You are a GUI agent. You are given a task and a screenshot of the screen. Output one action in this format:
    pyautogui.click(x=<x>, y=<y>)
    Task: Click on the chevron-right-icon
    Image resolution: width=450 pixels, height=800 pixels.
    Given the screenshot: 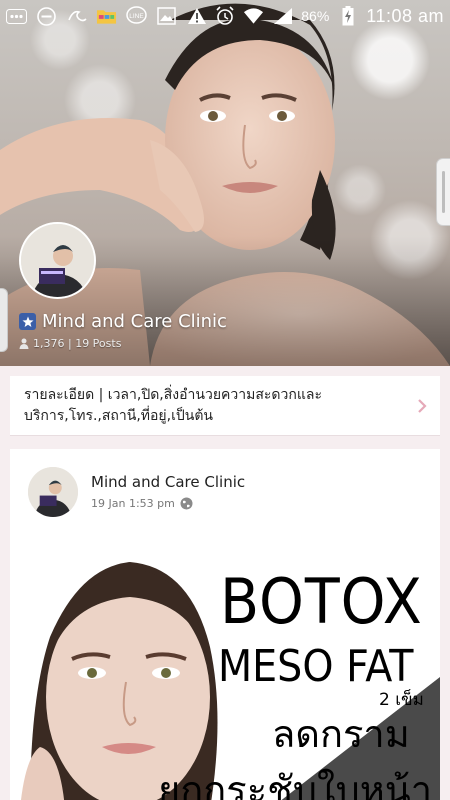 What is the action you would take?
    pyautogui.click(x=422, y=406)
    